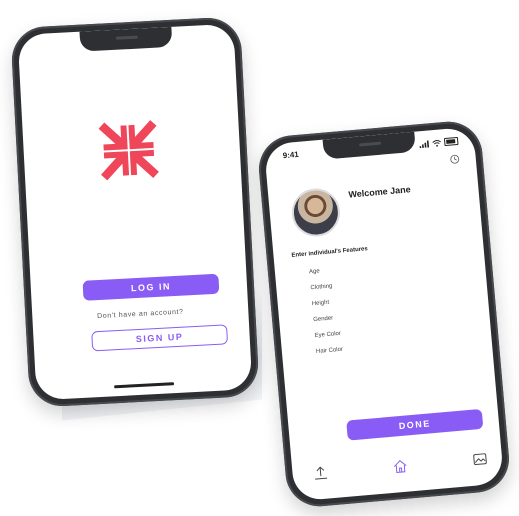  Describe the element at coordinates (320, 472) in the screenshot. I see `upload-icon` at that location.